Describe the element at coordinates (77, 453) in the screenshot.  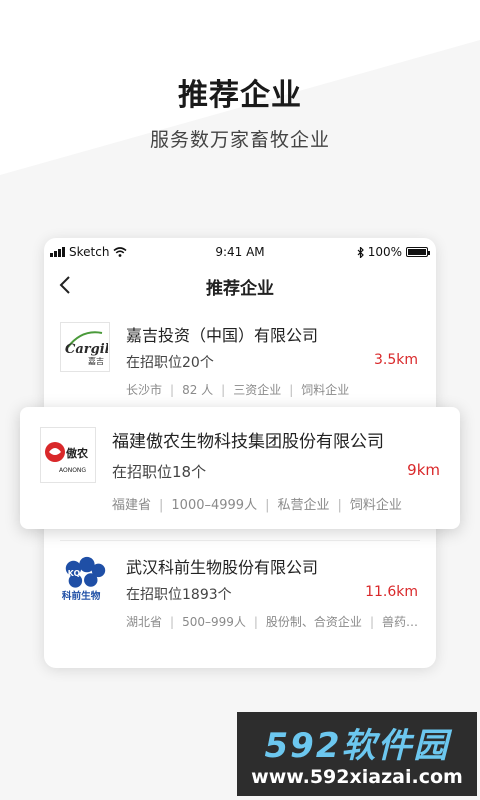
I see `aonong-wordmark: 傲农` at that location.